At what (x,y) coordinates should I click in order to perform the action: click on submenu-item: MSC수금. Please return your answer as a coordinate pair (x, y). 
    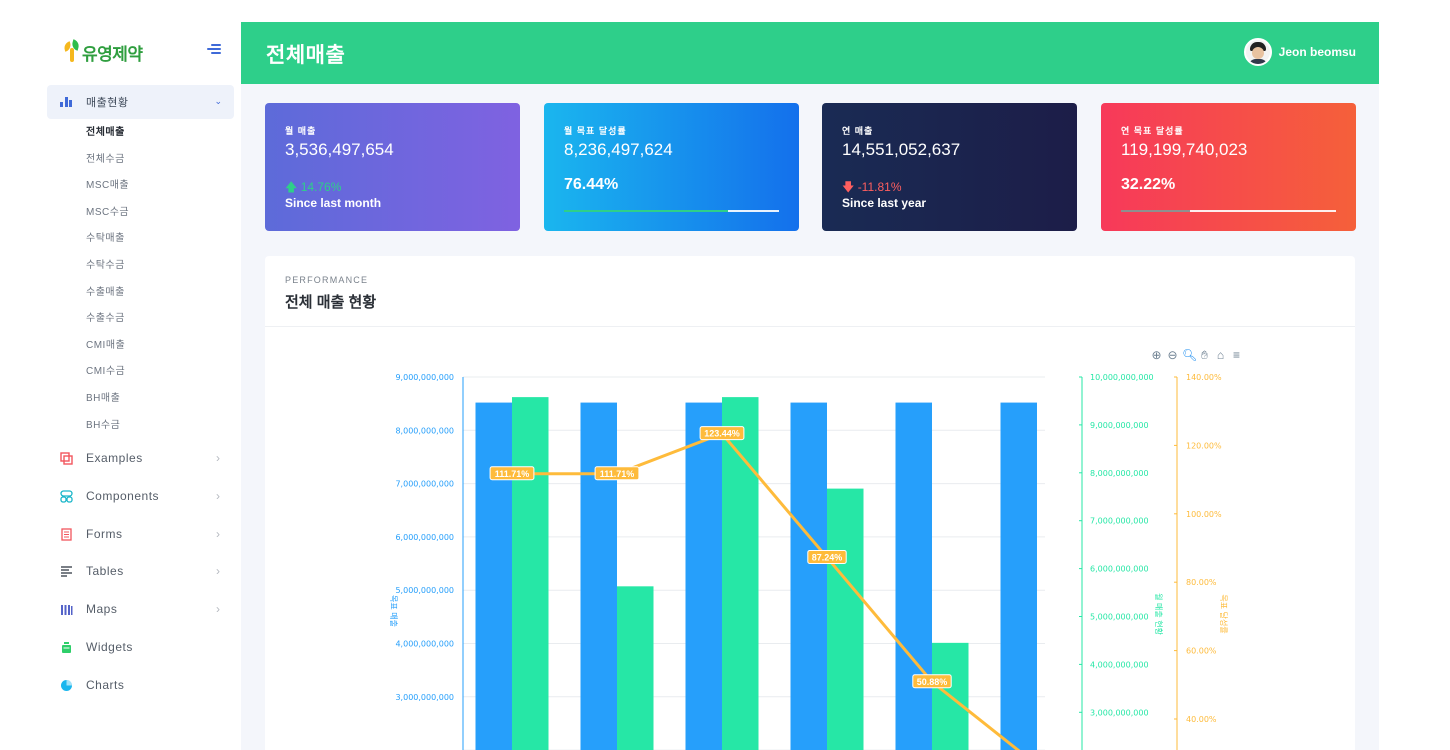
    Looking at the image, I should click on (107, 214).